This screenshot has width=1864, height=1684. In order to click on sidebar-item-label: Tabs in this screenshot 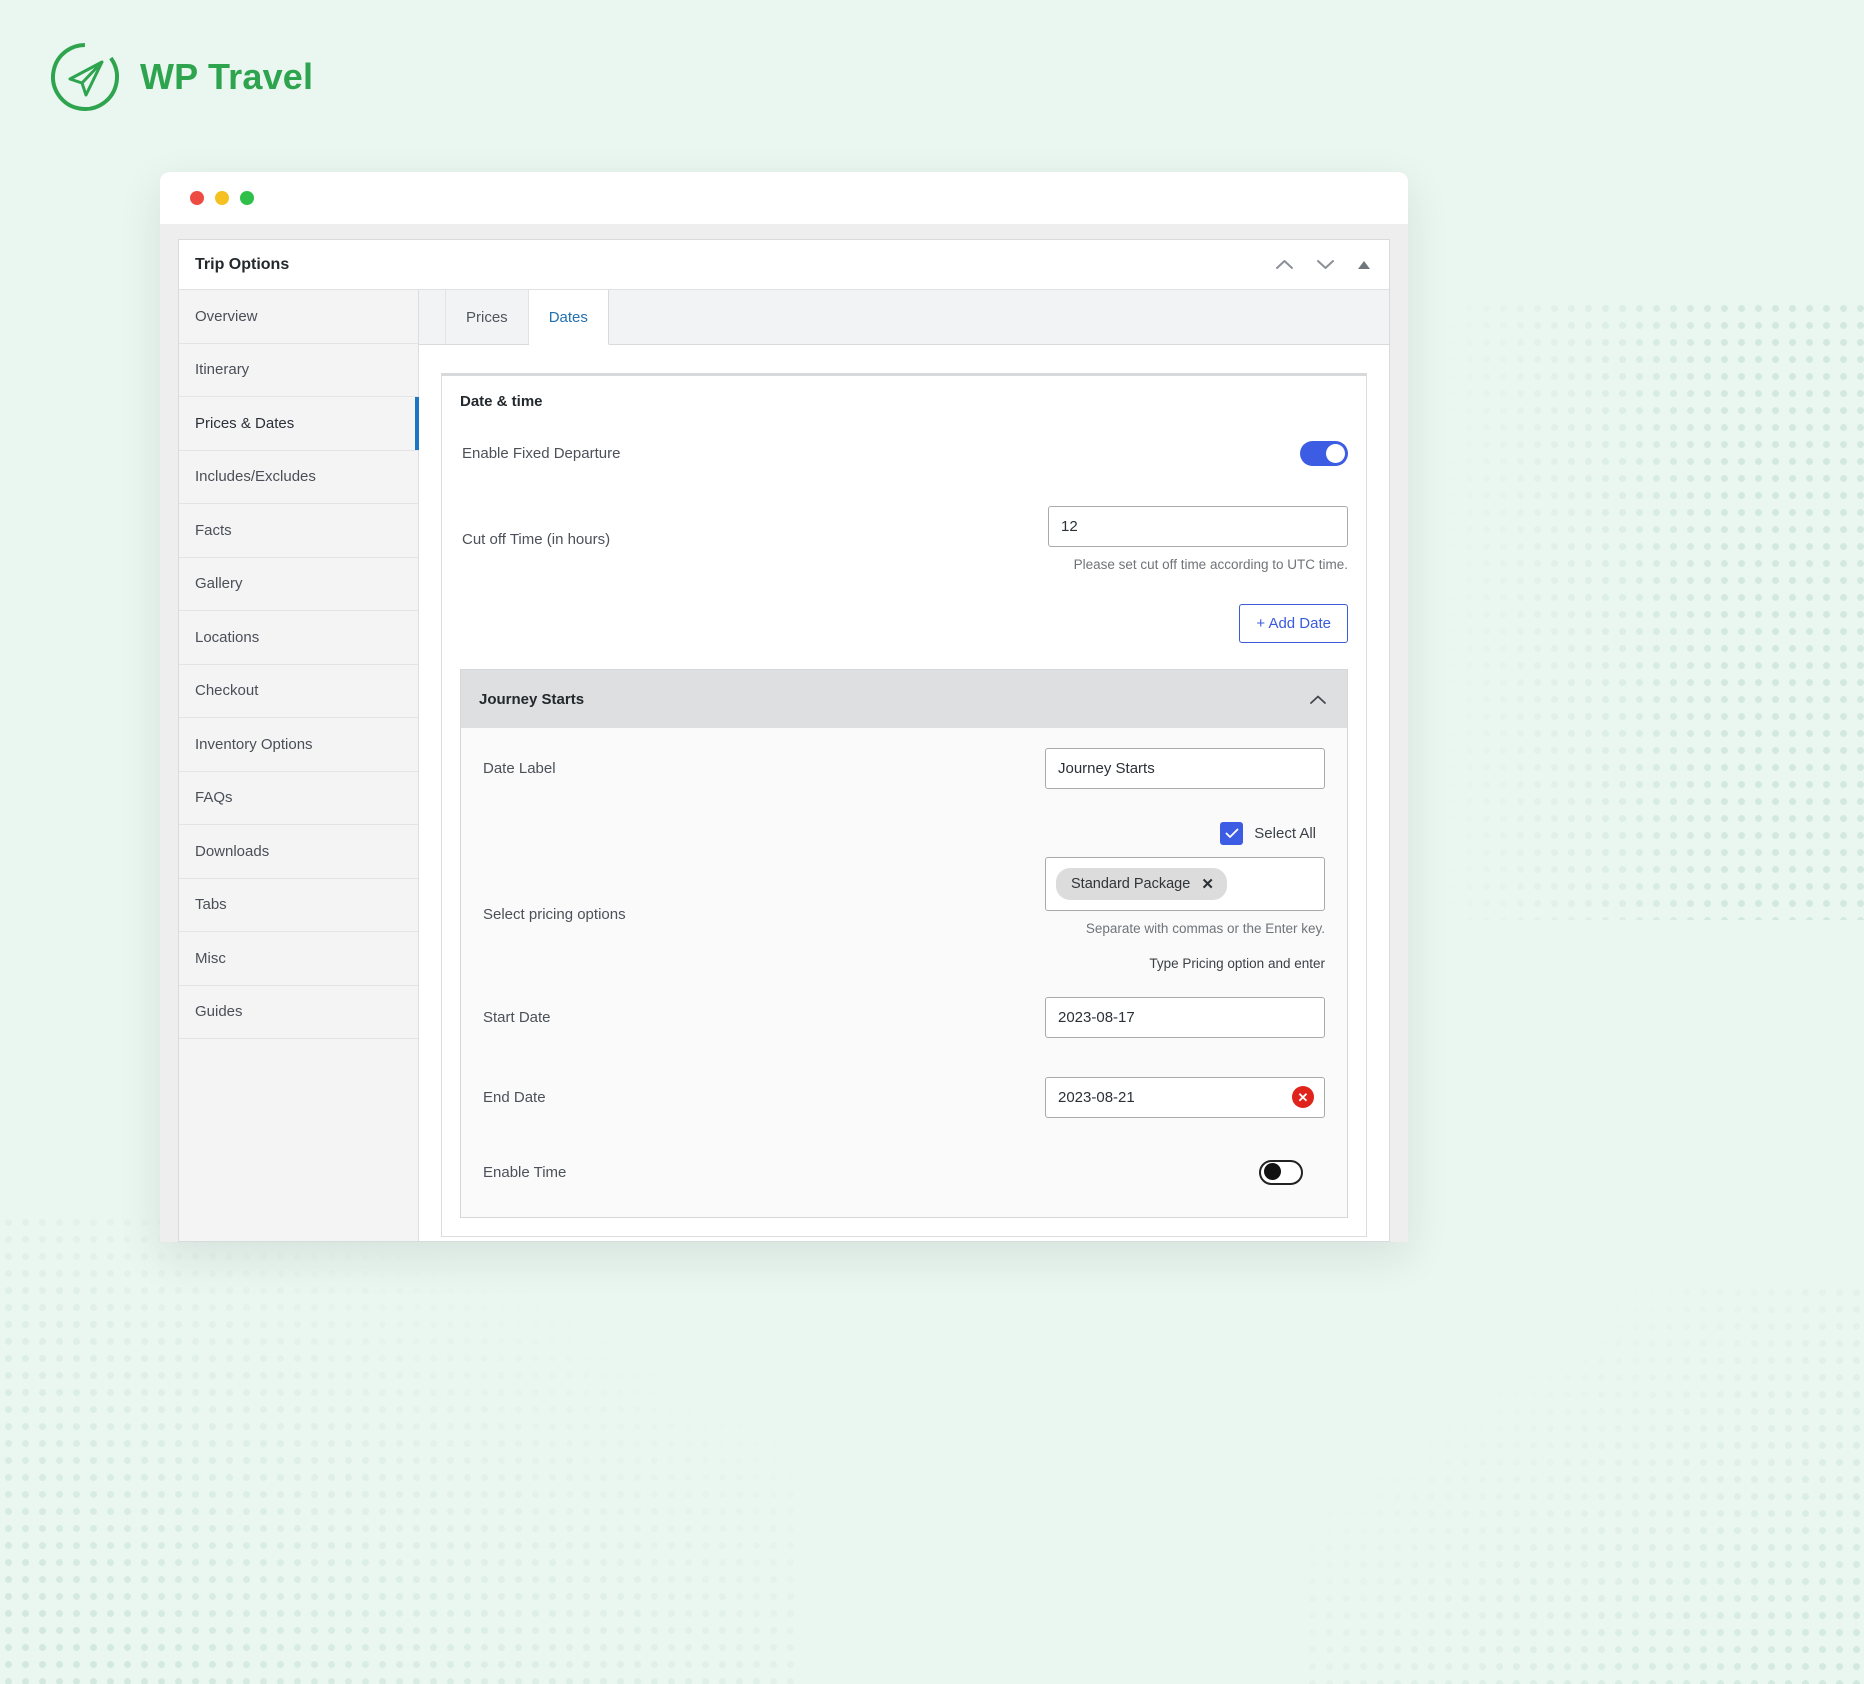, I will do `click(211, 905)`.